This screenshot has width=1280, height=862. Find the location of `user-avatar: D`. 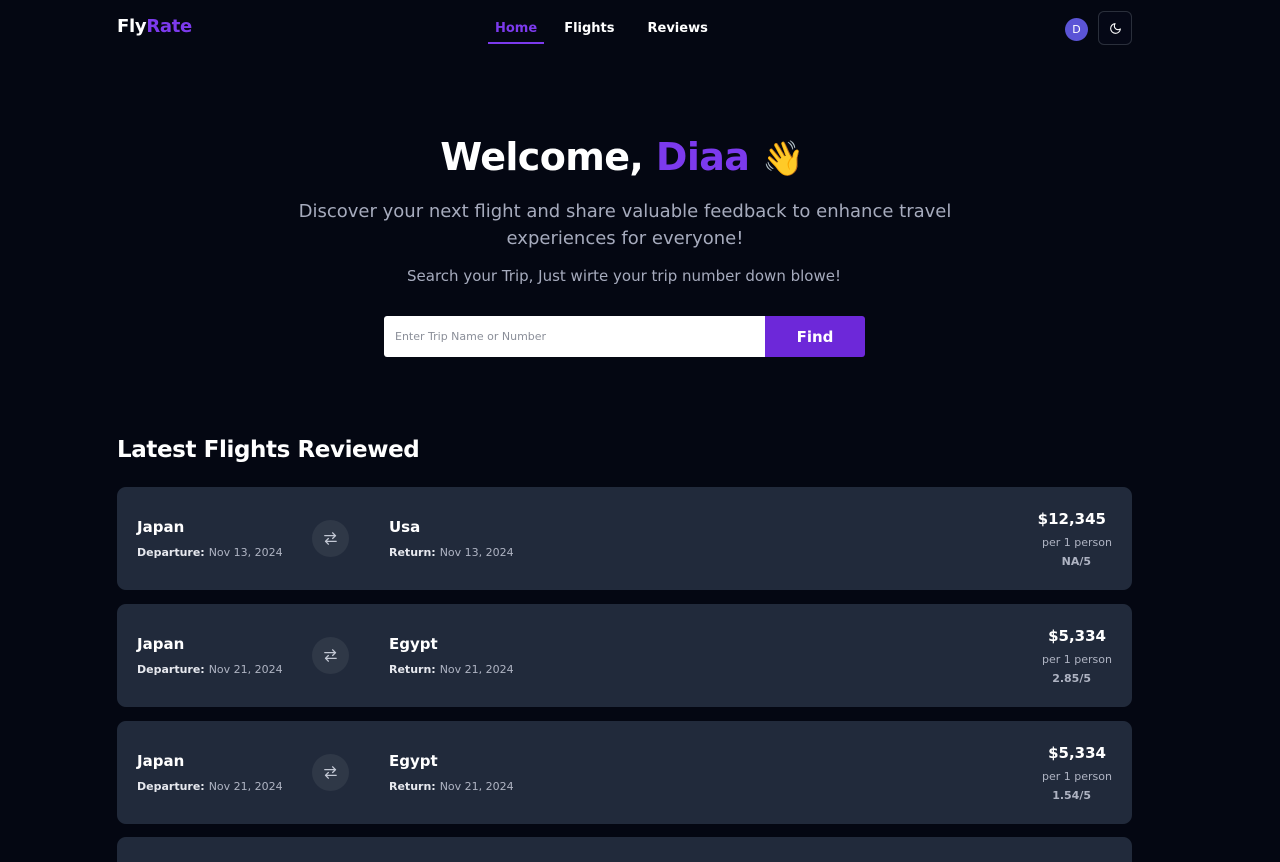

user-avatar: D is located at coordinates (1076, 29).